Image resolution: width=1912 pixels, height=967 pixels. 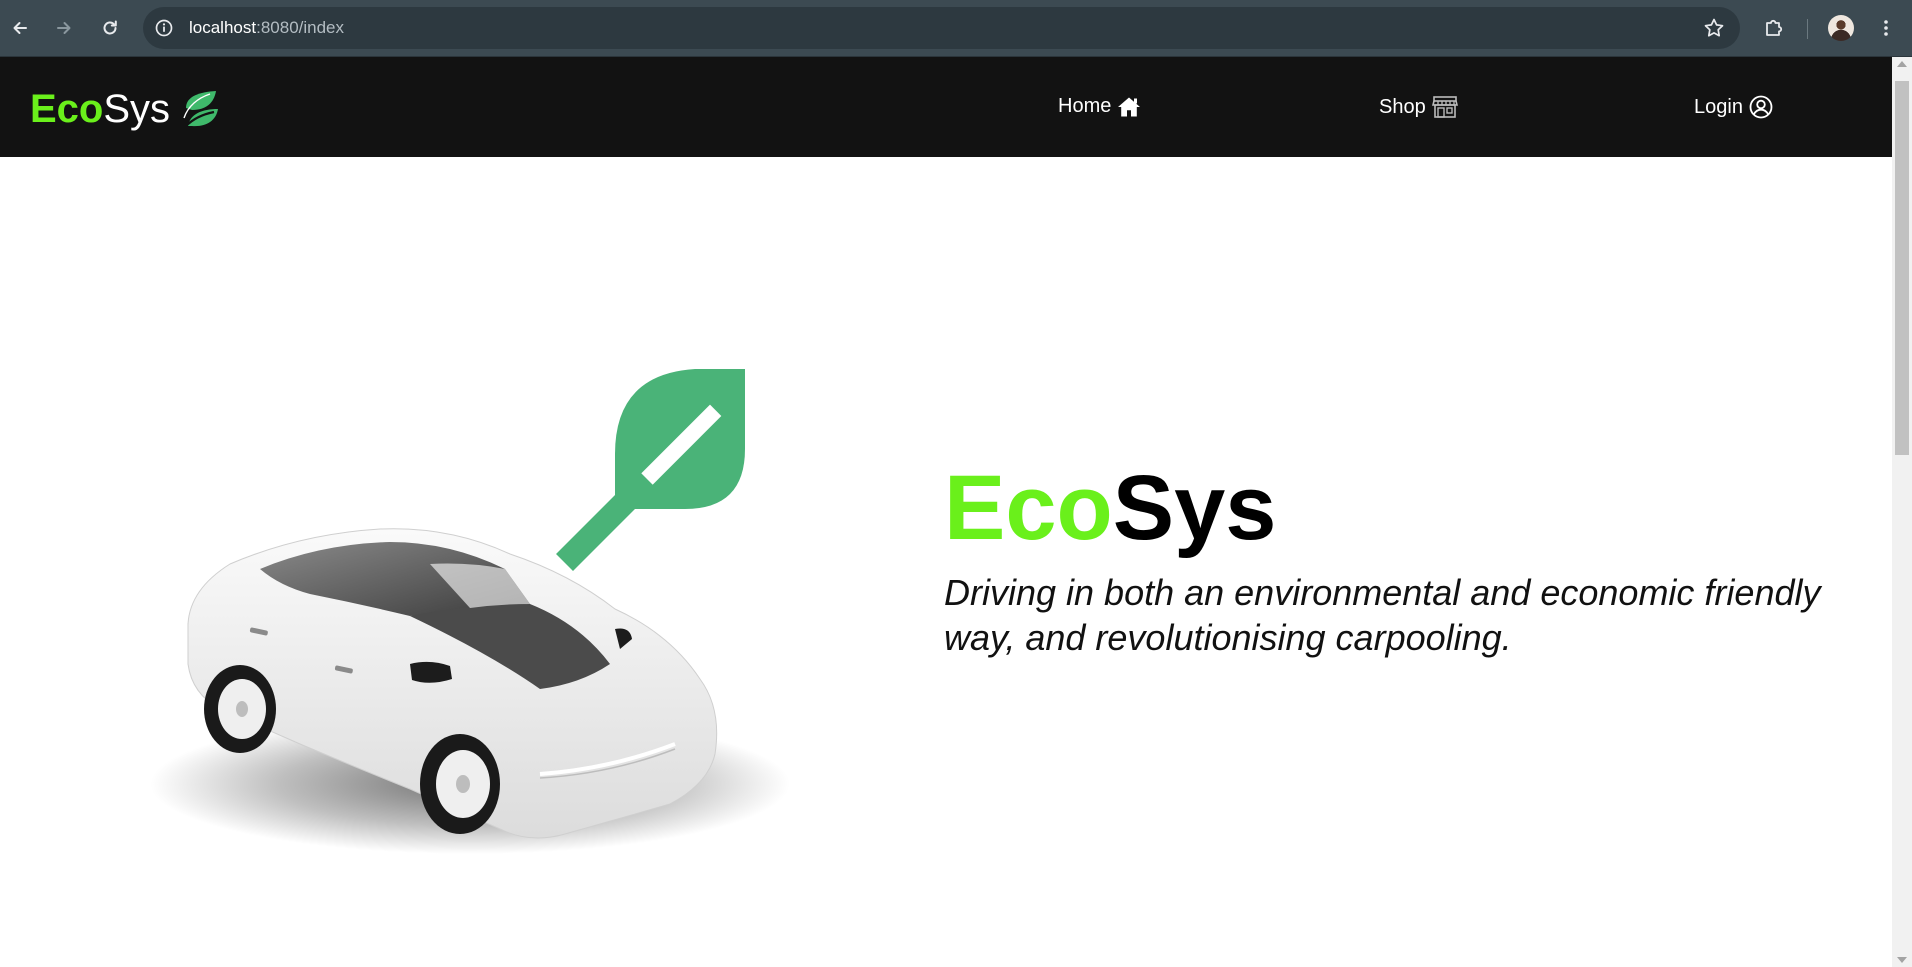 I want to click on leaf-icon, so click(x=650, y=470).